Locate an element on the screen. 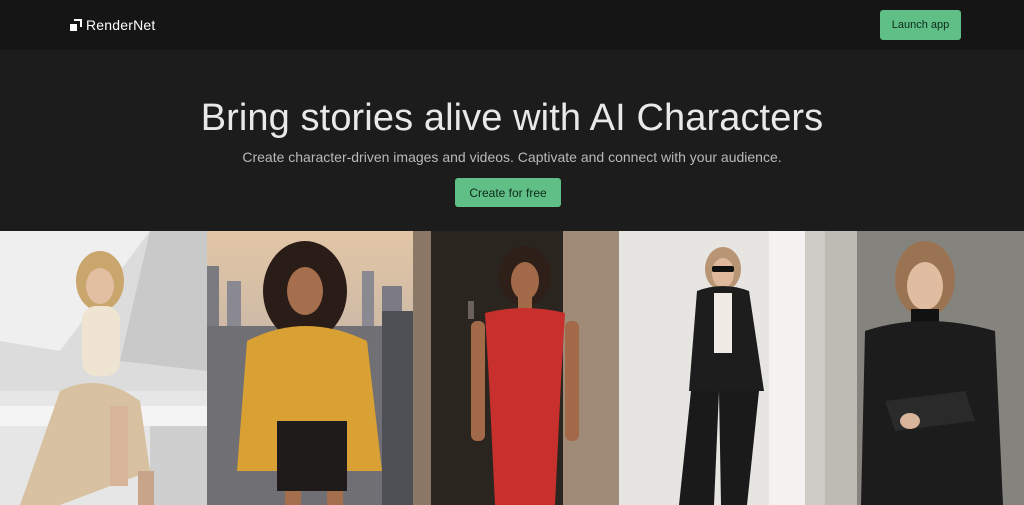 The image size is (1024, 505). brand-logo: RenderNet is located at coordinates (113, 25).